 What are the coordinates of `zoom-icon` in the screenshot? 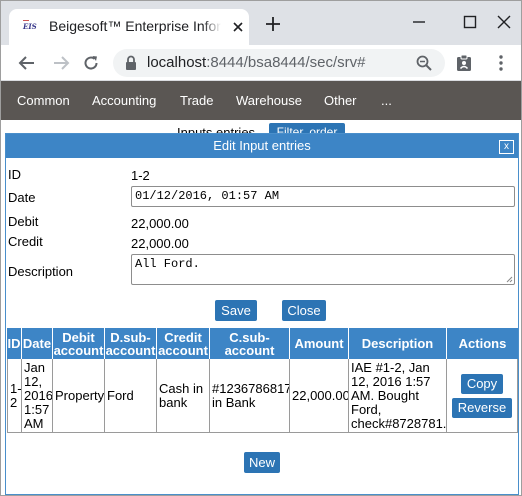 It's located at (424, 63).